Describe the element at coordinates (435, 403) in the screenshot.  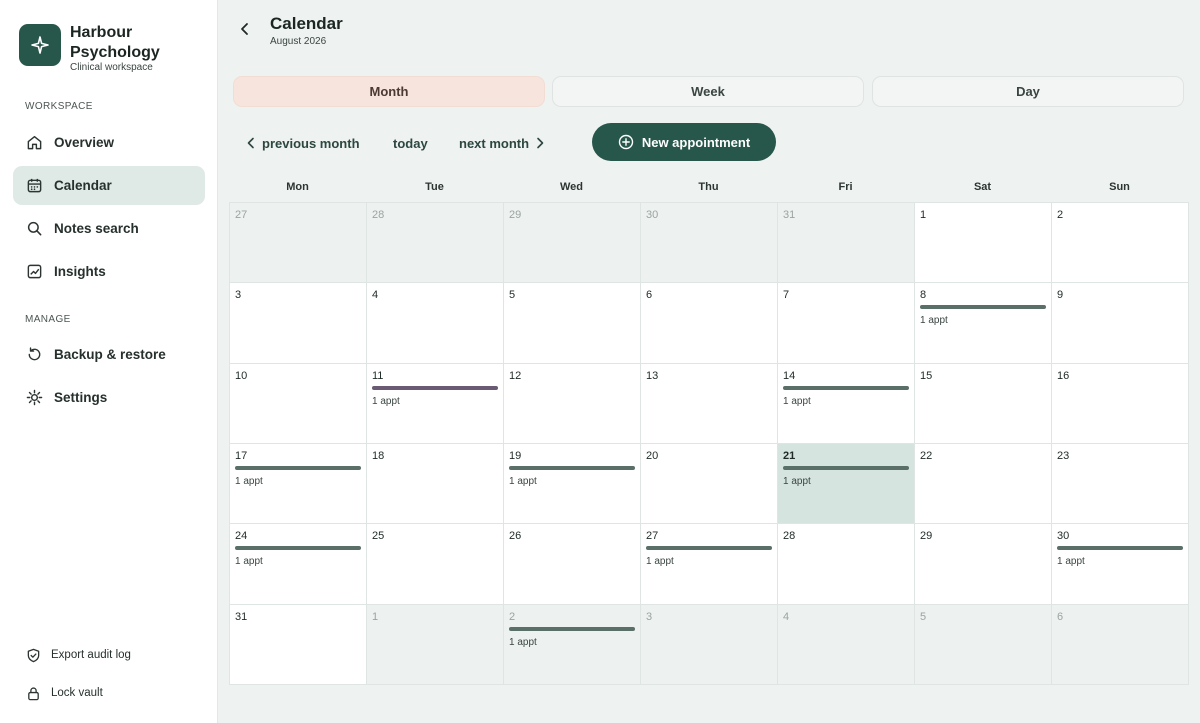
I see `calendar-day-cell: 11 1 appt` at that location.